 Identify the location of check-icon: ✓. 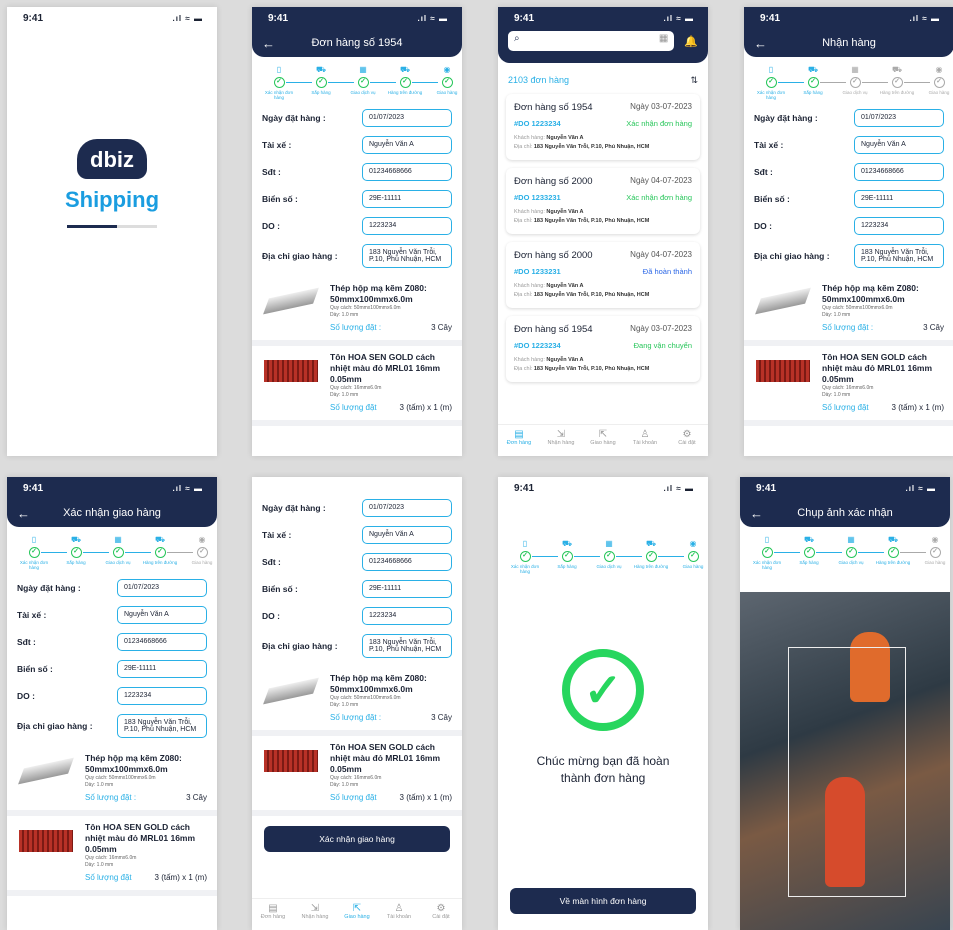
(771, 82).